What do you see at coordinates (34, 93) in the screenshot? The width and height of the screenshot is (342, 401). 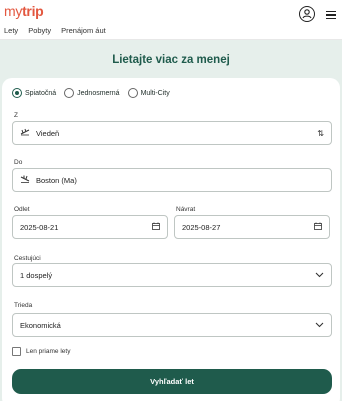 I see `trip-type-roundtrip: Spiatočná` at bounding box center [34, 93].